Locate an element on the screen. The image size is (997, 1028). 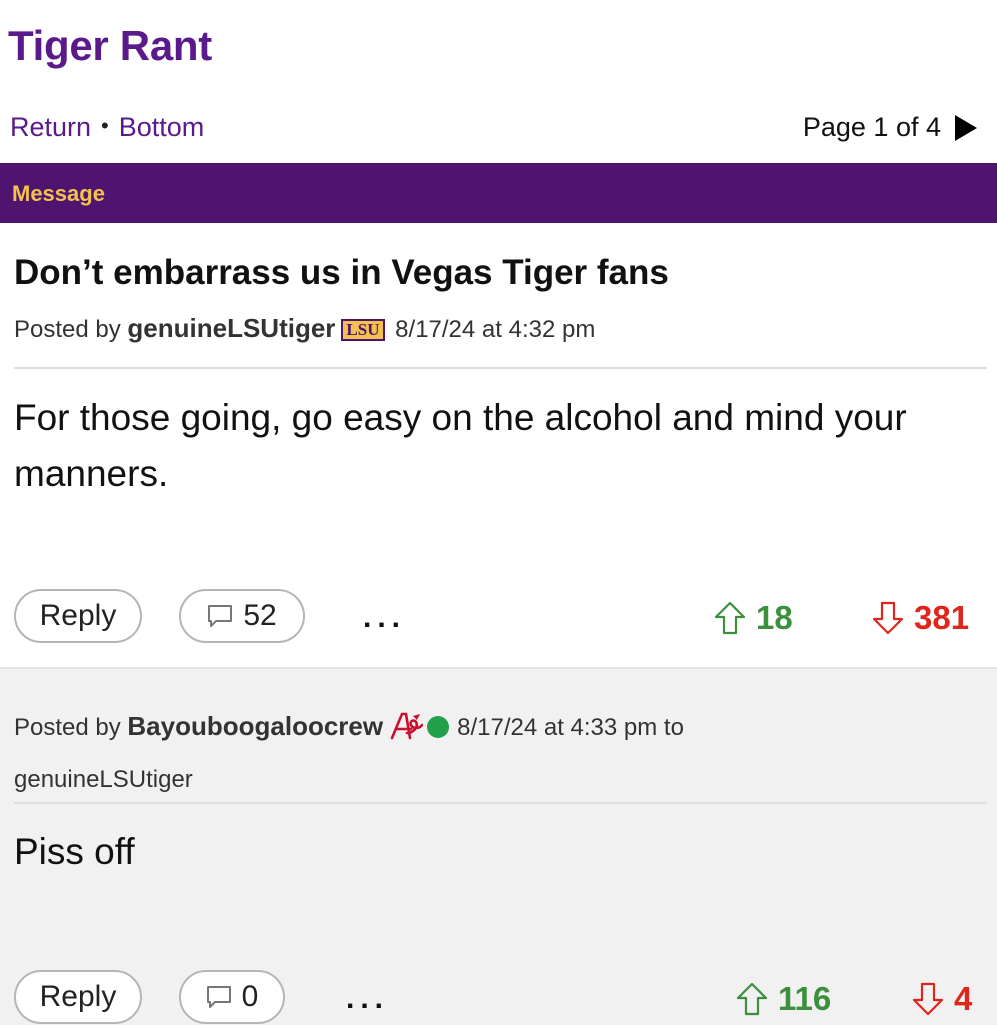
page-indicator: Page 1 of 4 is located at coordinates (871, 127).